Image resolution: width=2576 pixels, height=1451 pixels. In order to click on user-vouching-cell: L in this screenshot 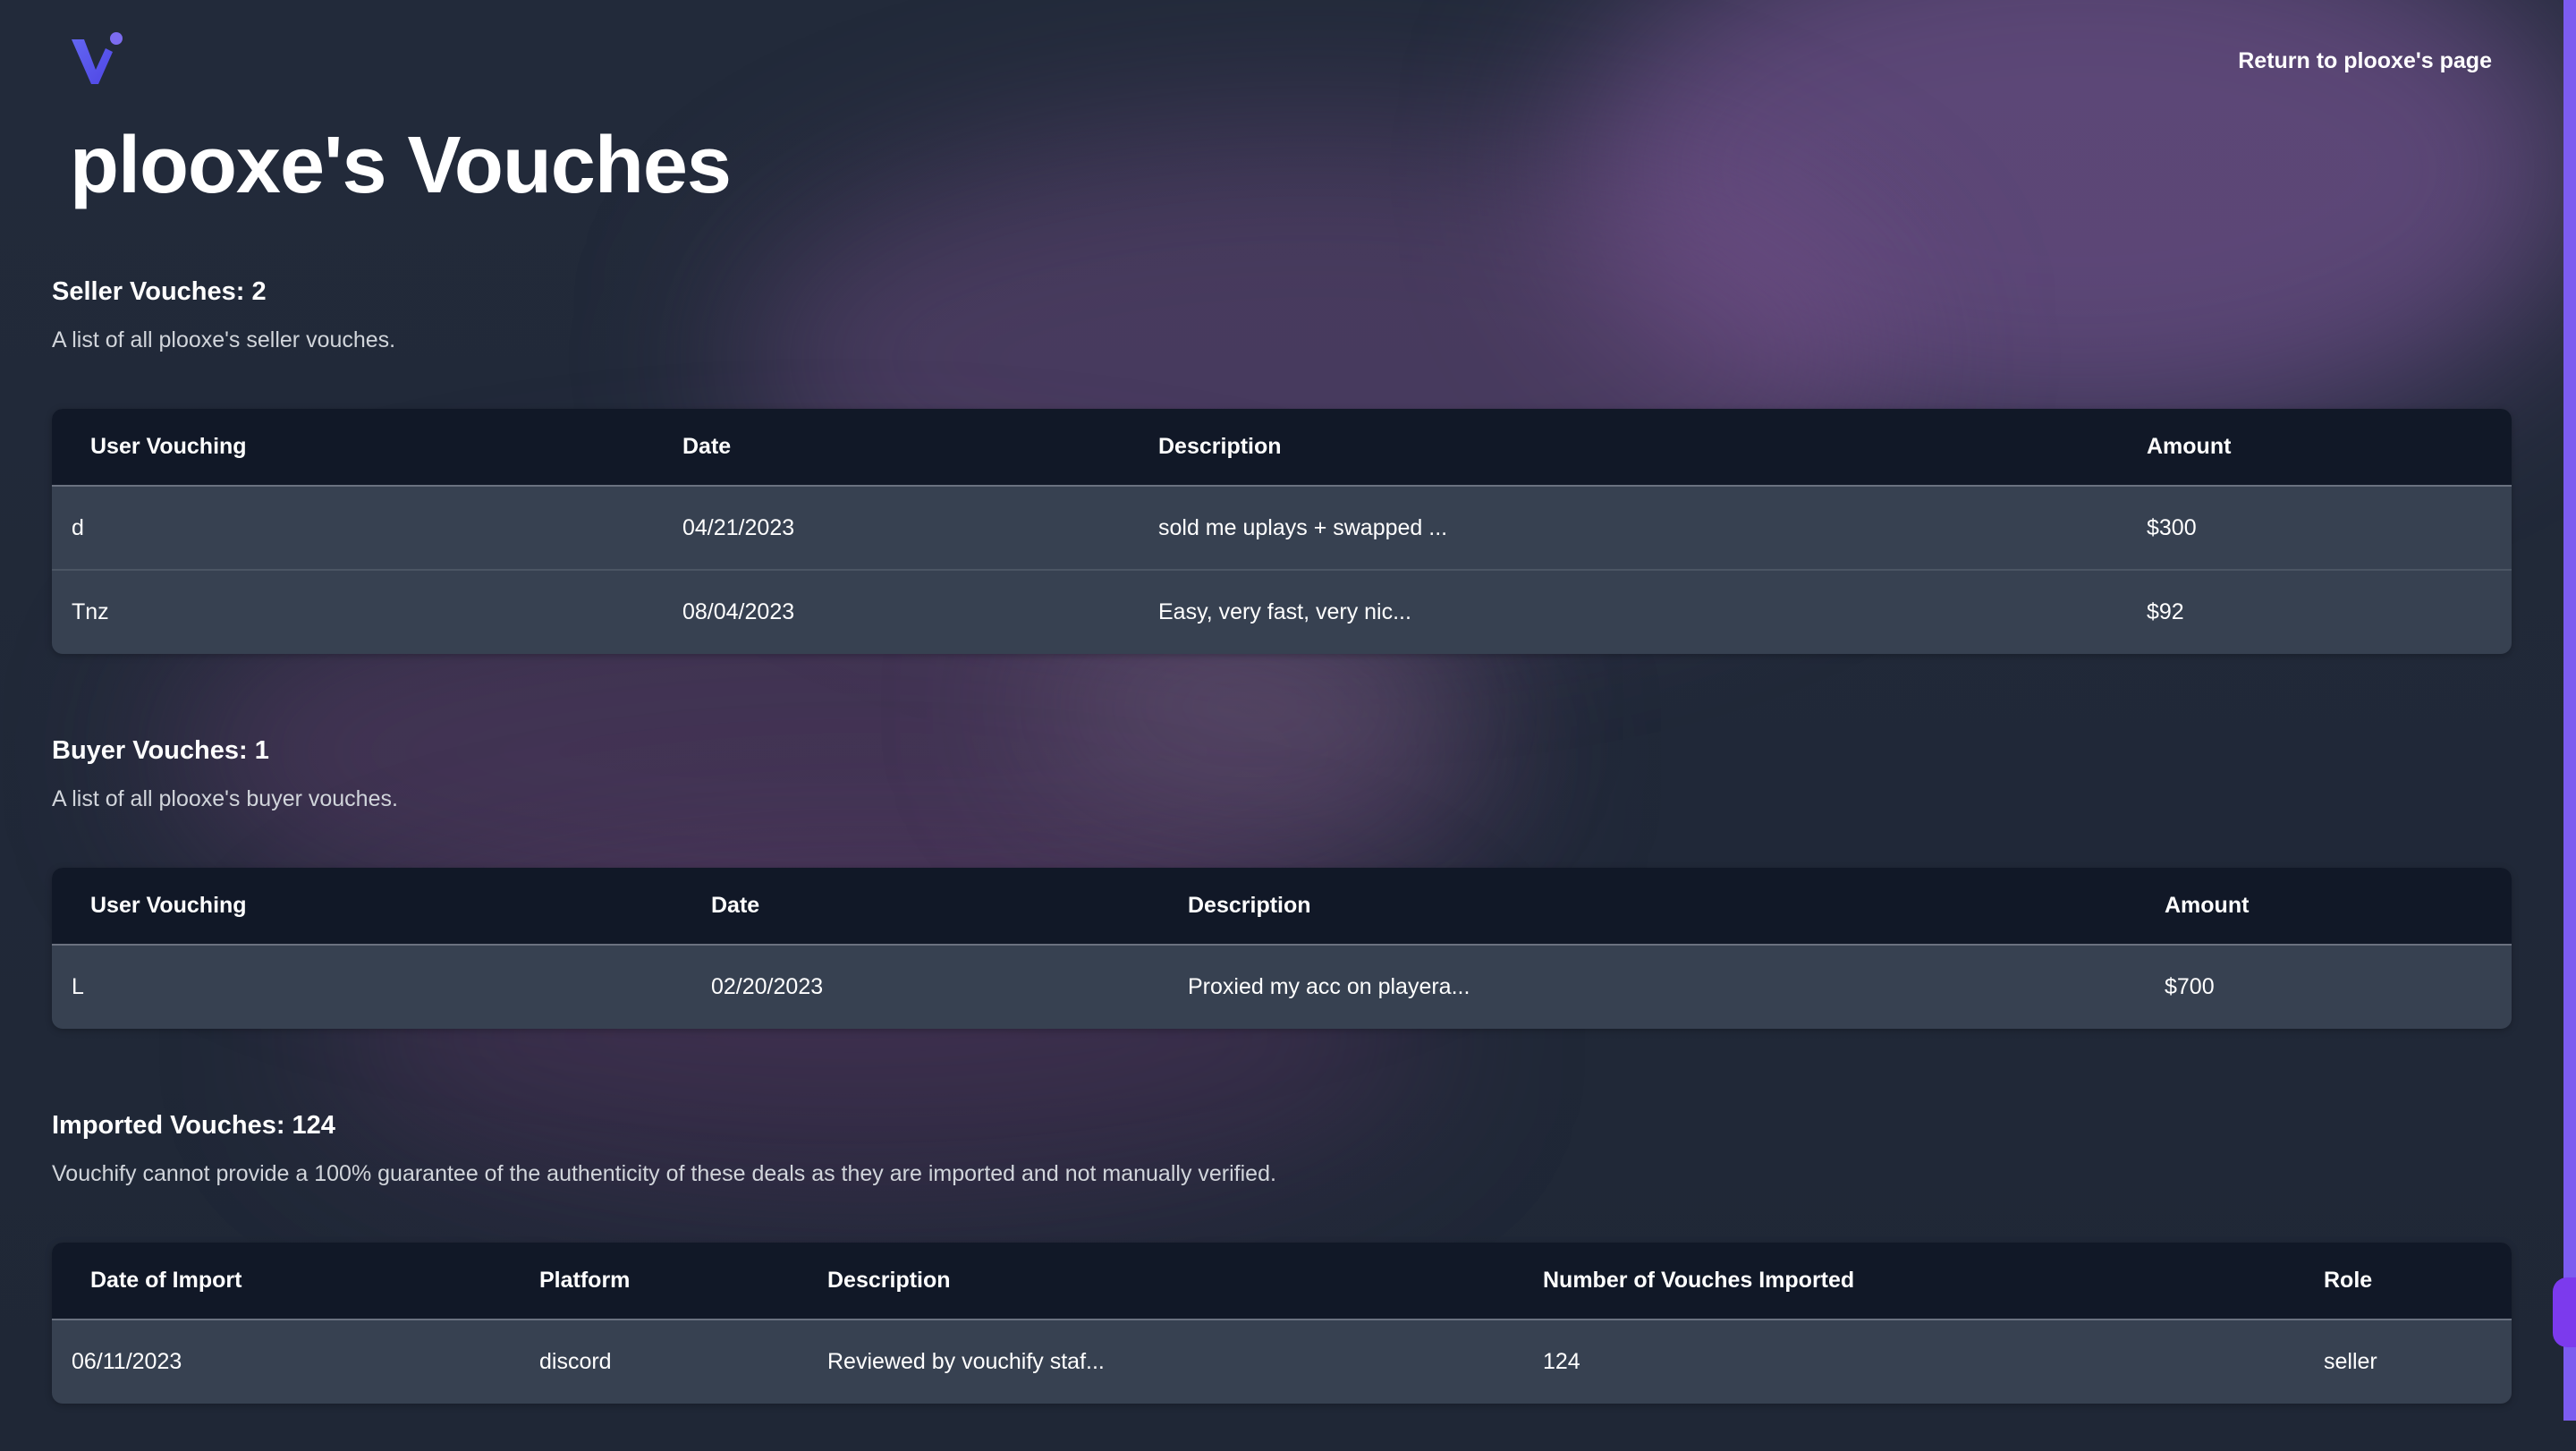, I will do `click(78, 986)`.